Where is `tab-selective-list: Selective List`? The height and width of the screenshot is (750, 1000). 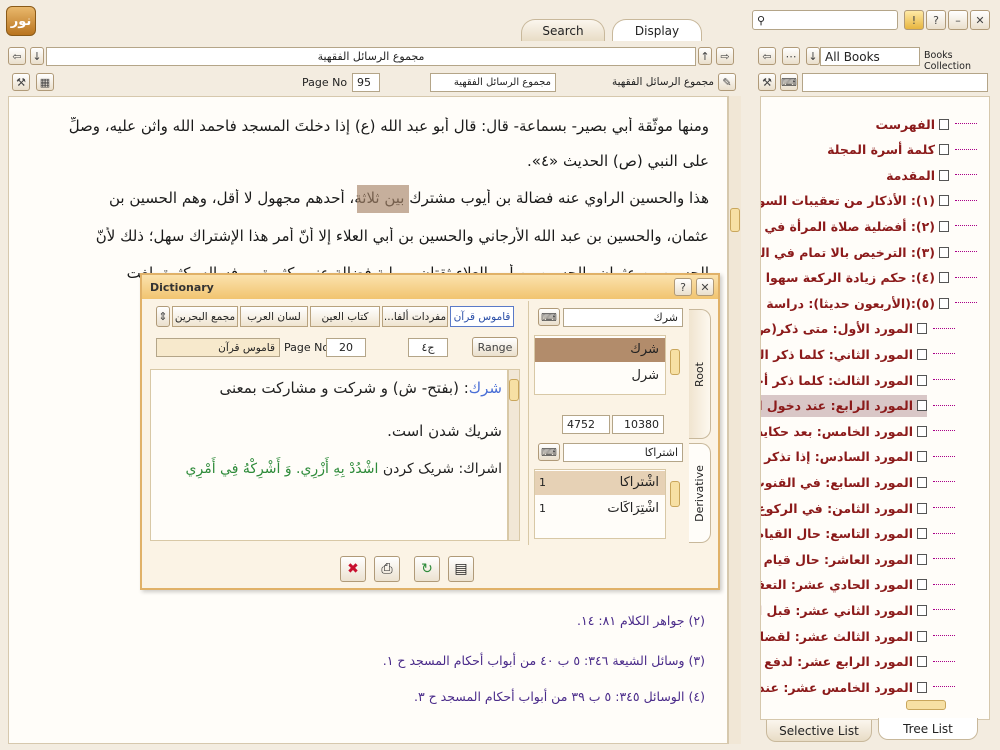 tab-selective-list: Selective List is located at coordinates (819, 731).